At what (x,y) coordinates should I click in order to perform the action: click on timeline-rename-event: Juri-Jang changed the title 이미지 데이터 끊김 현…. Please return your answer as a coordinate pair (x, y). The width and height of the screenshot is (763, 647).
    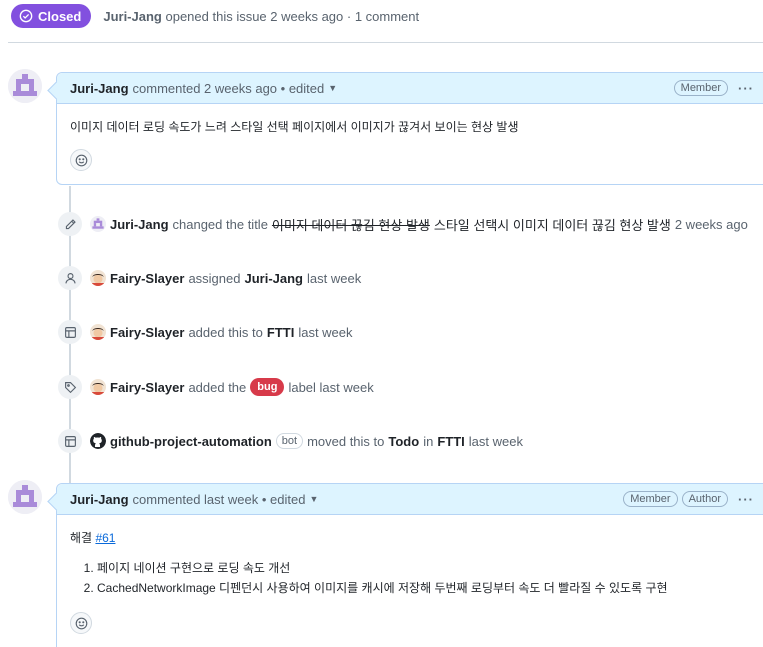
    Looking at the image, I should click on (403, 224).